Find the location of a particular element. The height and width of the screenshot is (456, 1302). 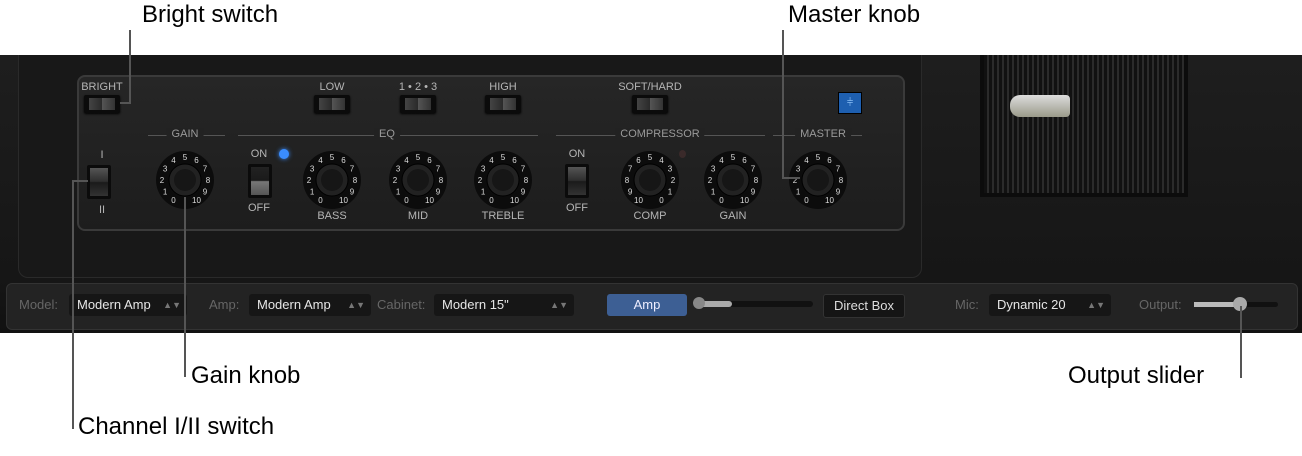

mid_select-switch is located at coordinates (418, 104).